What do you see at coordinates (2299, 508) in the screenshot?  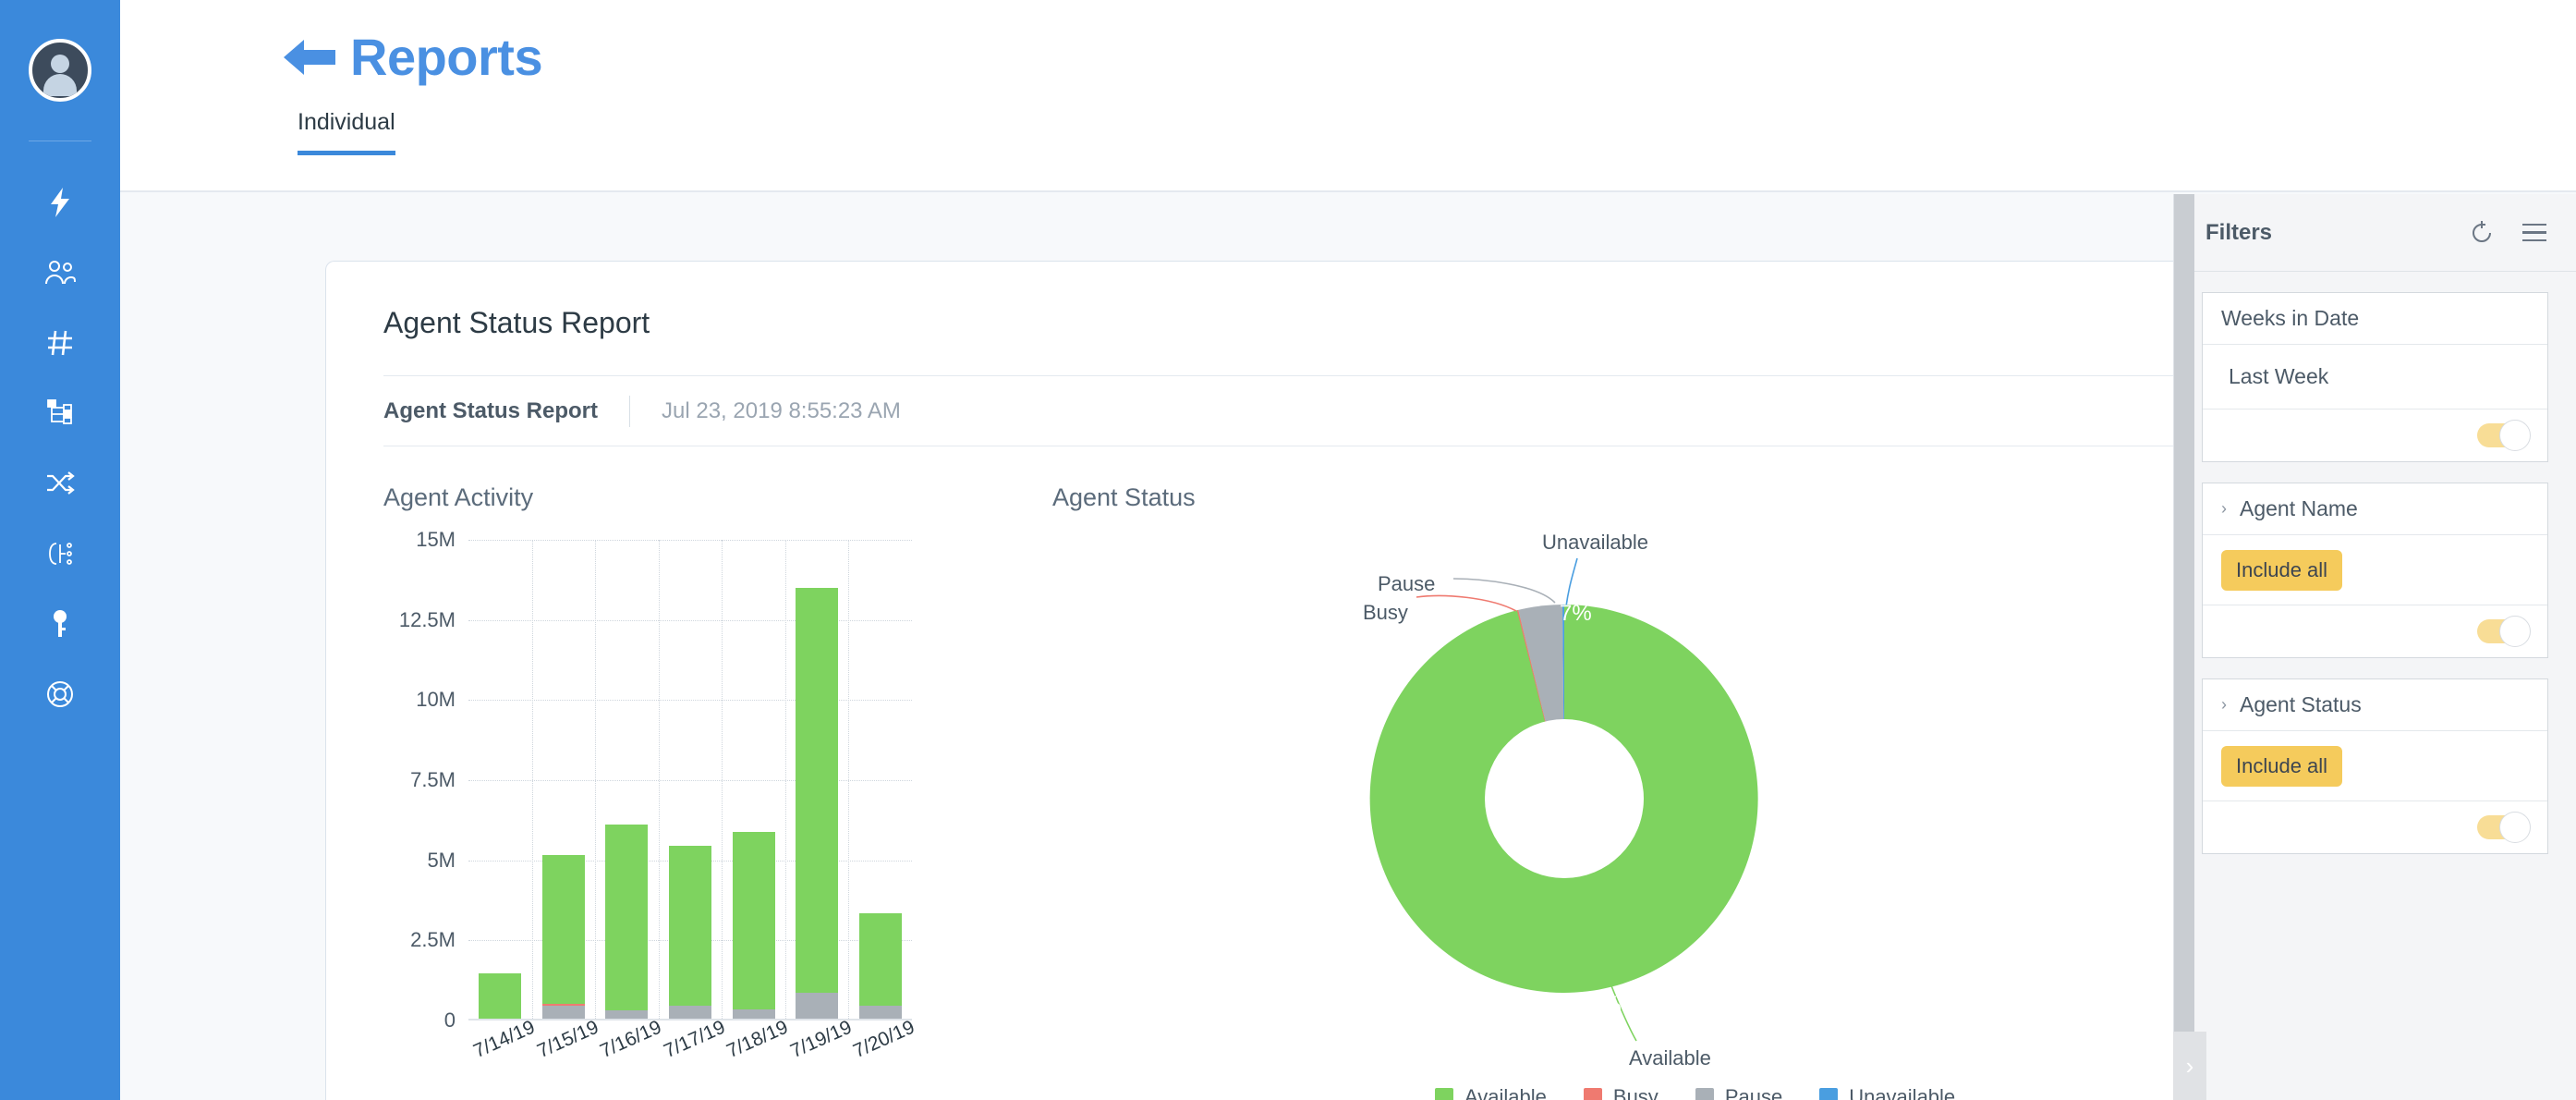 I see `filter-label: Agent Name` at bounding box center [2299, 508].